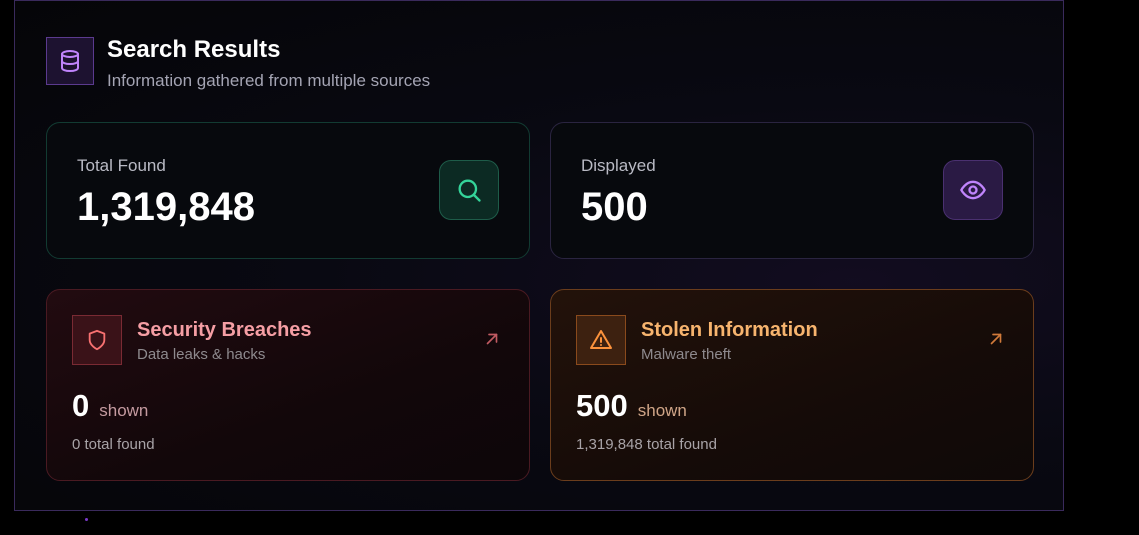 Image resolution: width=1139 pixels, height=535 pixels. I want to click on shield-icon, so click(97, 340).